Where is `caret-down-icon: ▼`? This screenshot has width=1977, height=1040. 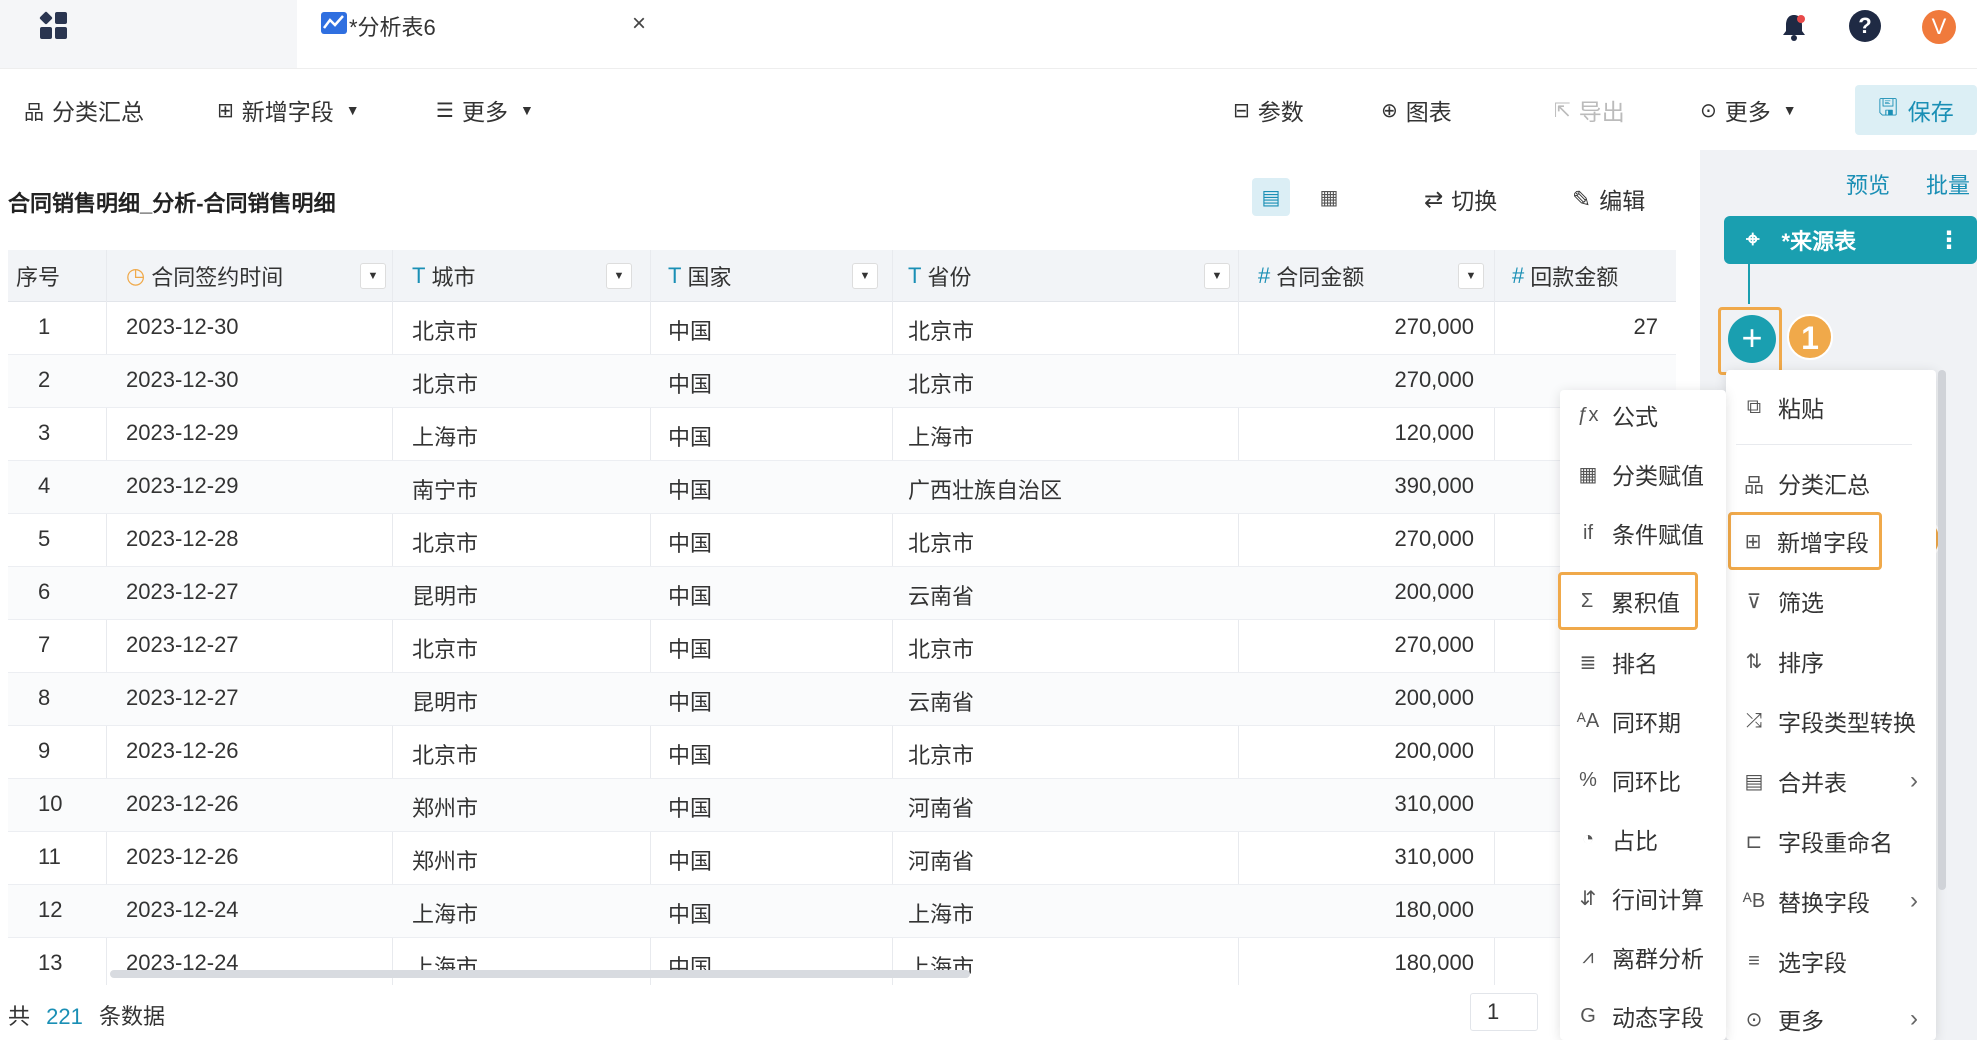
caret-down-icon: ▼ is located at coordinates (352, 110).